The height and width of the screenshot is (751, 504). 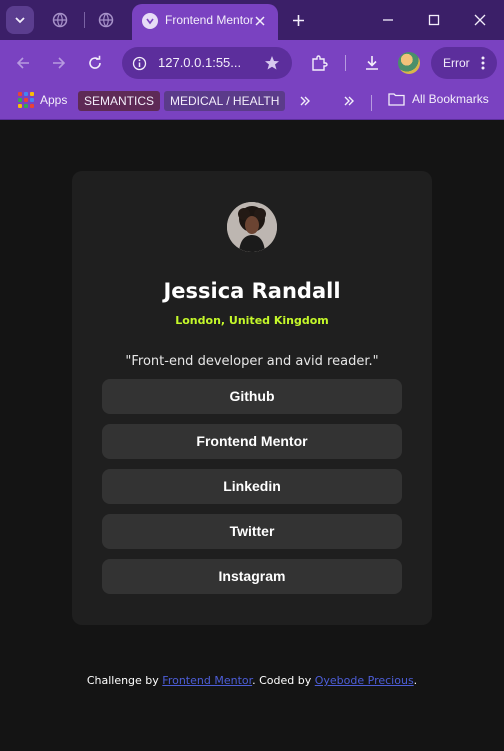 I want to click on more-vertical-icon, so click(x=483, y=63).